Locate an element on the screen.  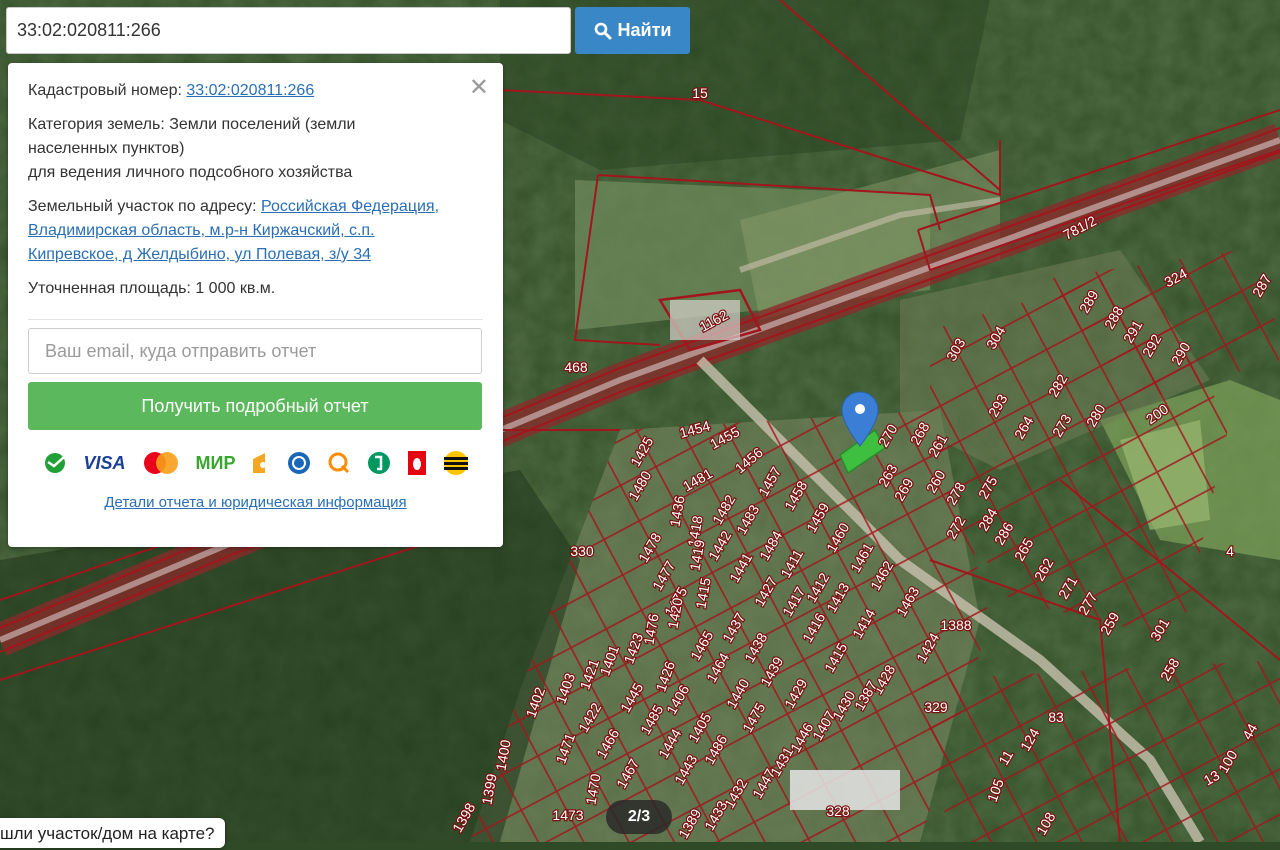
details-row: Детали отчета и юридическая информация is located at coordinates (255, 502).